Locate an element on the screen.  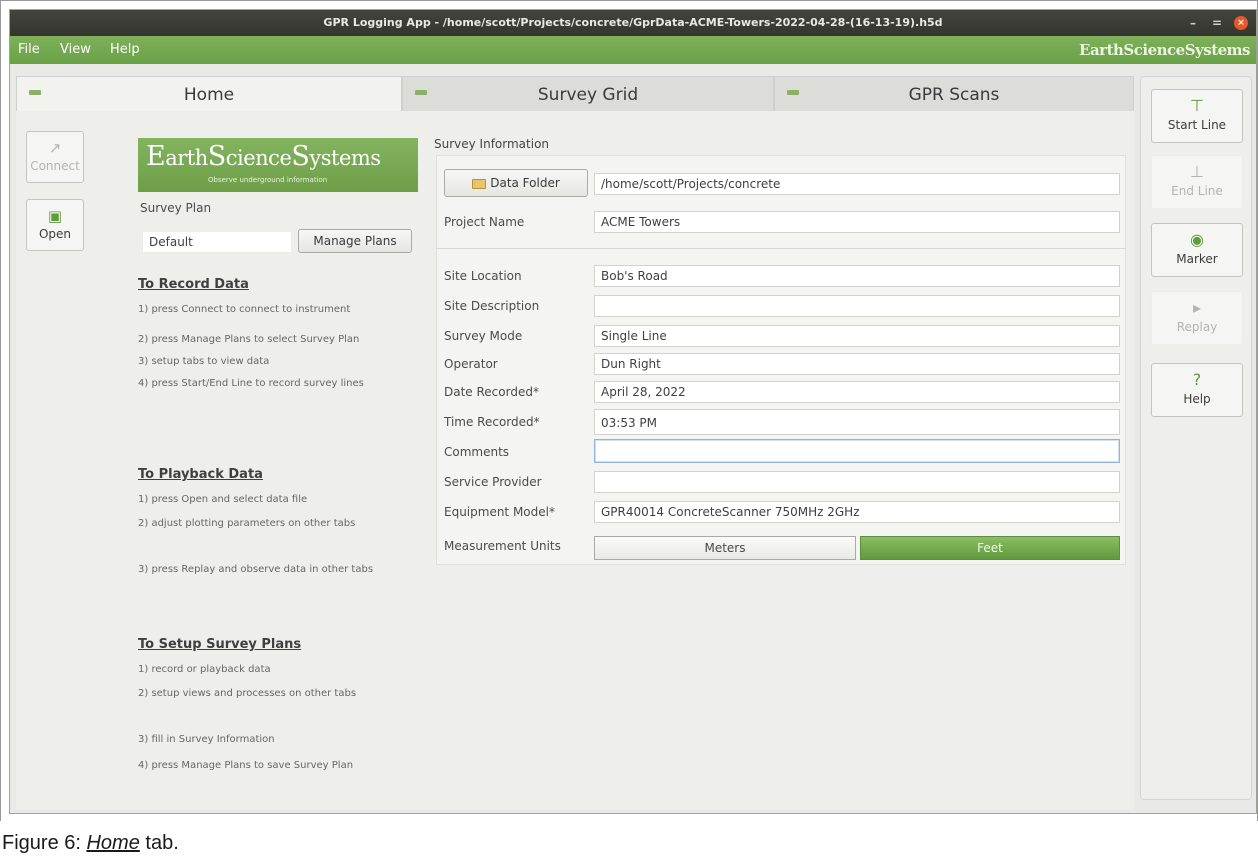
replay-label: Replay is located at coordinates (1197, 327).